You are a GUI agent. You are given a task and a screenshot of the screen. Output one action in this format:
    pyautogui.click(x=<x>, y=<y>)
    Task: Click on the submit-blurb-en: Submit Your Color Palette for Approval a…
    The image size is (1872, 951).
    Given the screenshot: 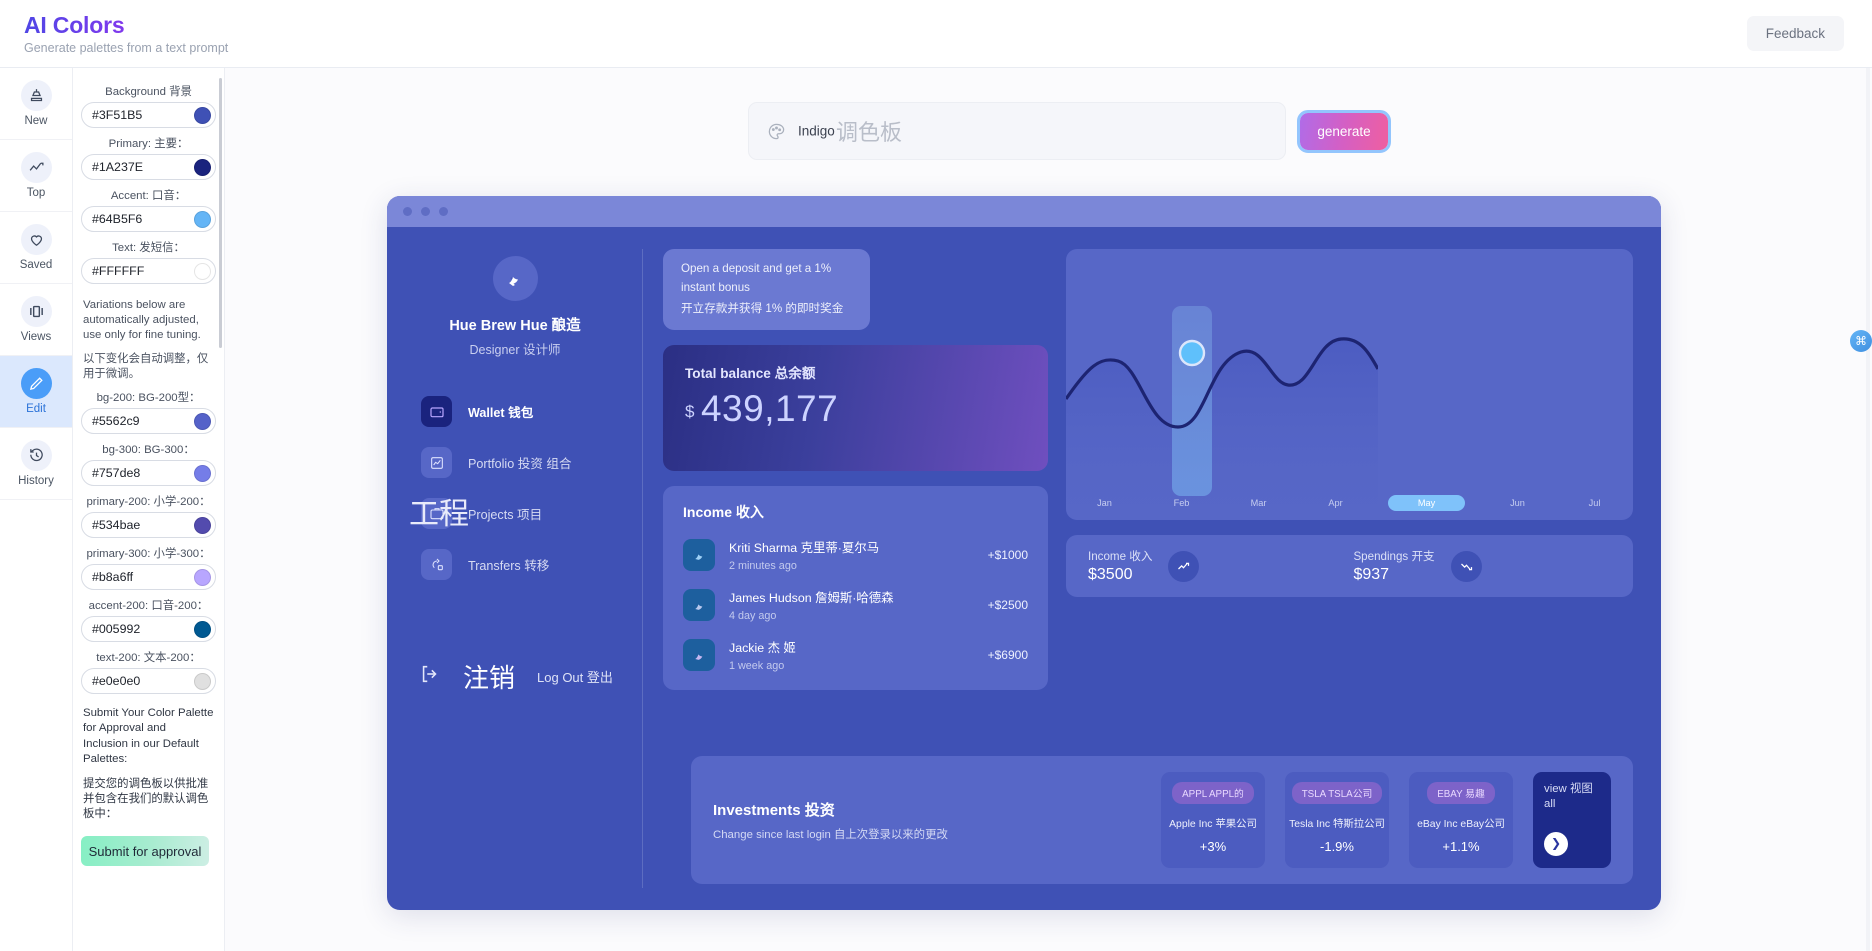 What is the action you would take?
    pyautogui.click(x=148, y=736)
    